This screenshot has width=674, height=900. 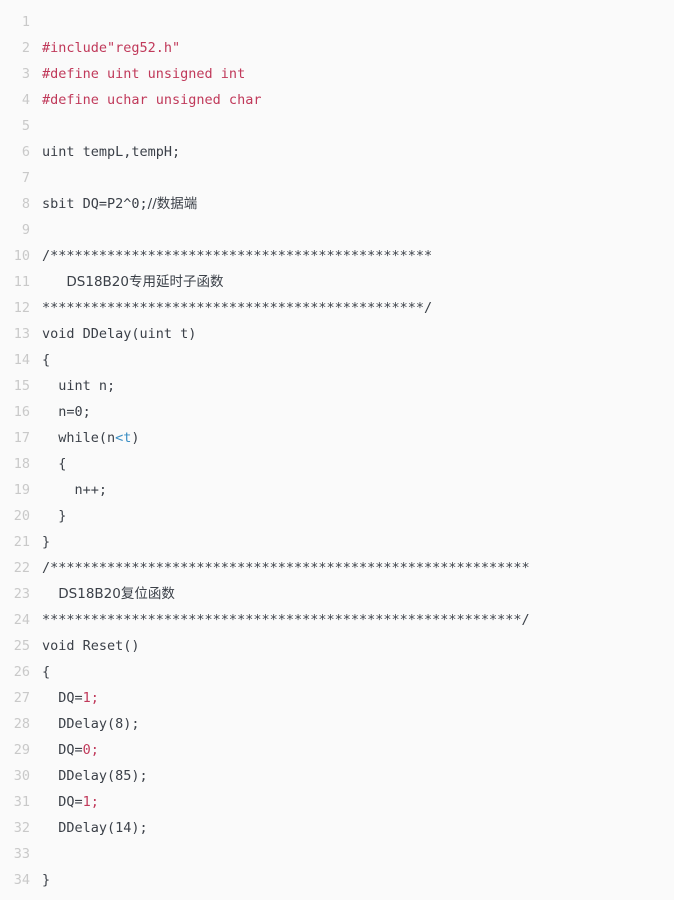 I want to click on semicolon: ;, so click(x=94, y=802).